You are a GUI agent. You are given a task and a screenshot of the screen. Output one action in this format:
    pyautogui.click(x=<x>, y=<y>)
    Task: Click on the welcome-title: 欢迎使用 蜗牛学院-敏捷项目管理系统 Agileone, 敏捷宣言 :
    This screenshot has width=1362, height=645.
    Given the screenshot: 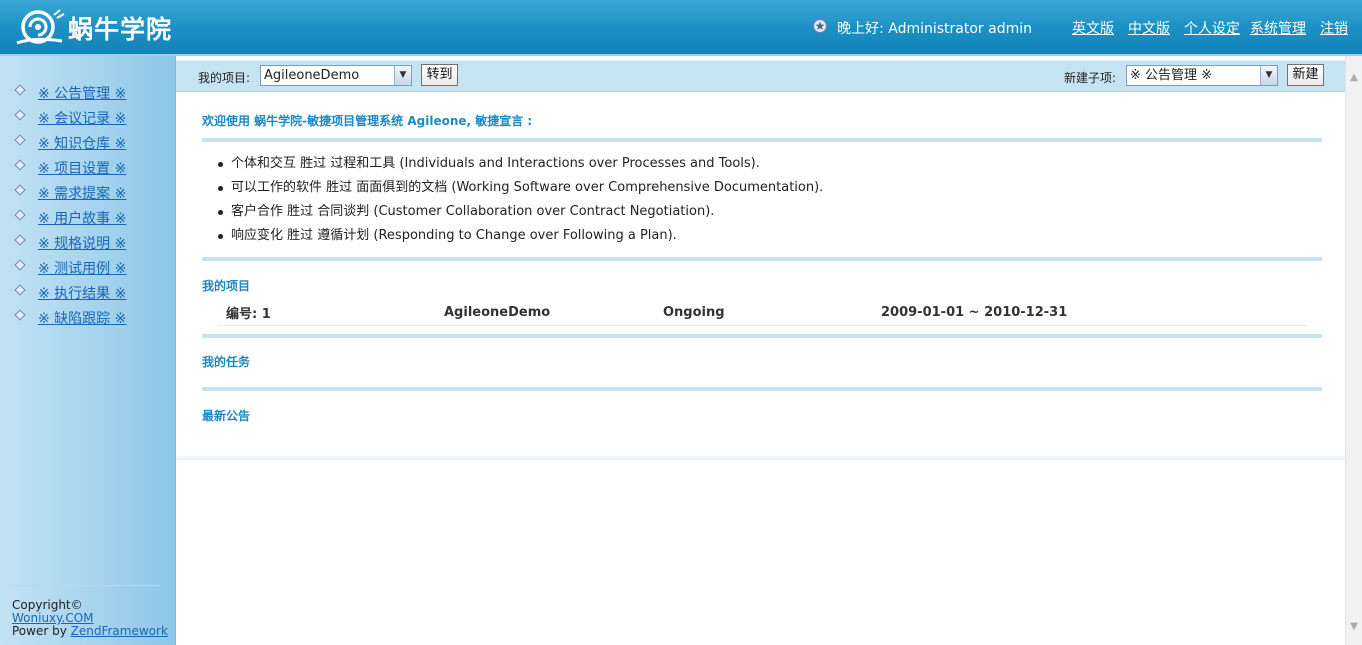 What is the action you would take?
    pyautogui.click(x=367, y=121)
    